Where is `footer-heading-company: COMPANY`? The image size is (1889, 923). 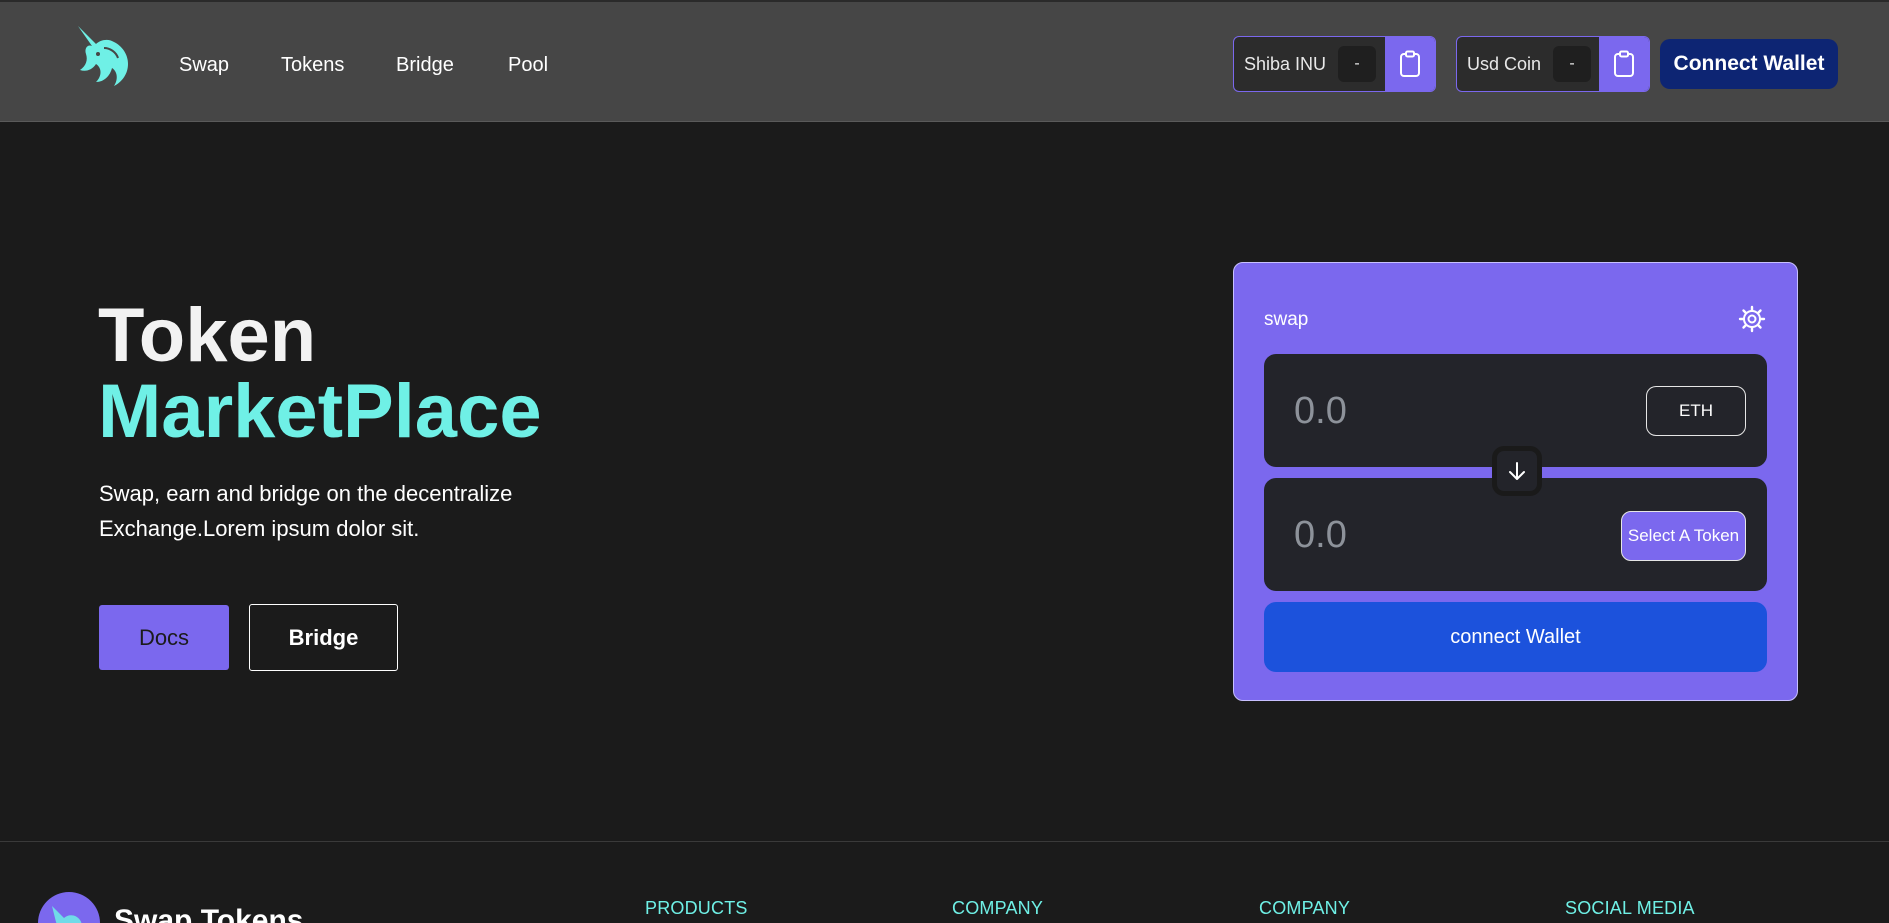
footer-heading-company: COMPANY is located at coordinates (998, 908).